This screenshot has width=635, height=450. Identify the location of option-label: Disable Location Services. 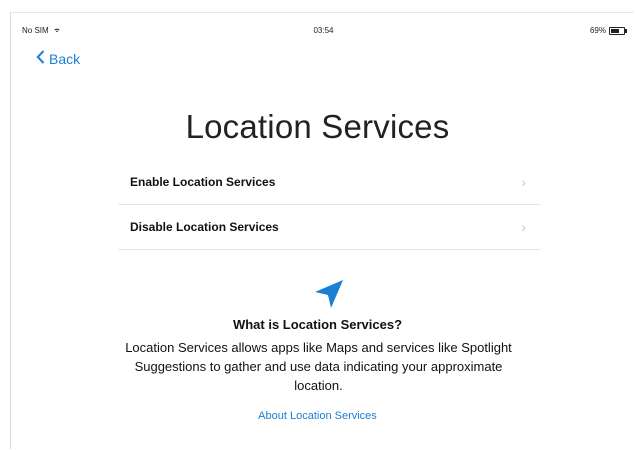
(204, 227).